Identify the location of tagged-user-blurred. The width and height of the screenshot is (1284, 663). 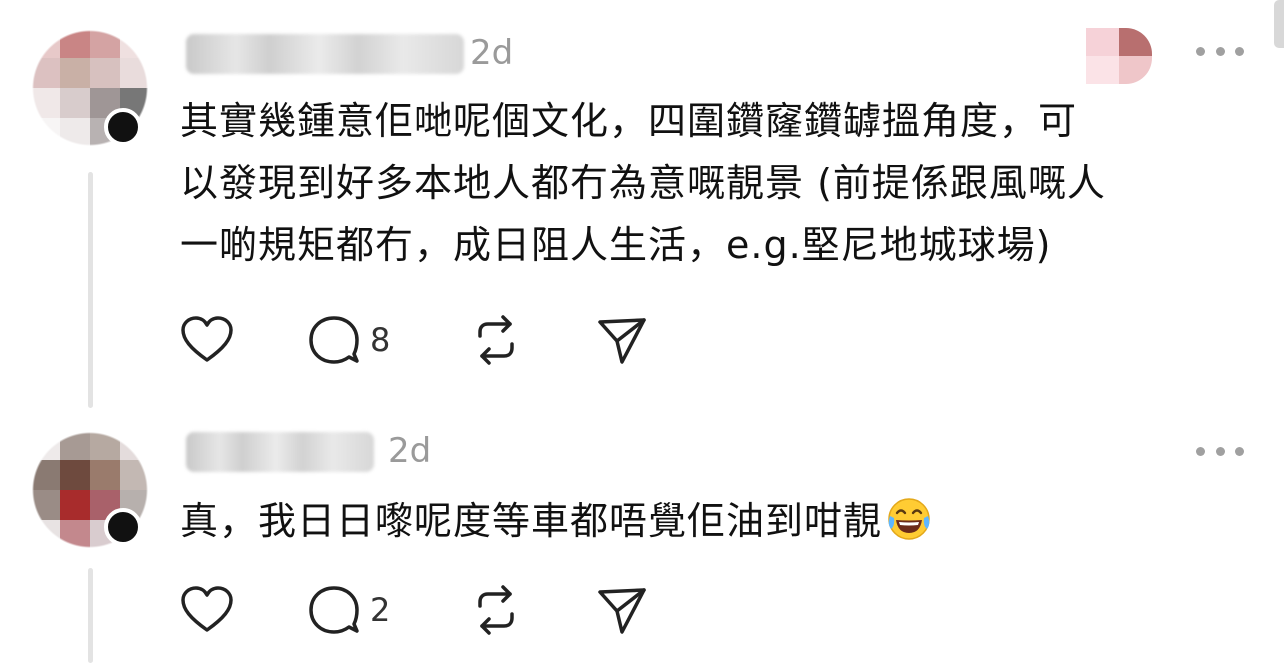
(1119, 56).